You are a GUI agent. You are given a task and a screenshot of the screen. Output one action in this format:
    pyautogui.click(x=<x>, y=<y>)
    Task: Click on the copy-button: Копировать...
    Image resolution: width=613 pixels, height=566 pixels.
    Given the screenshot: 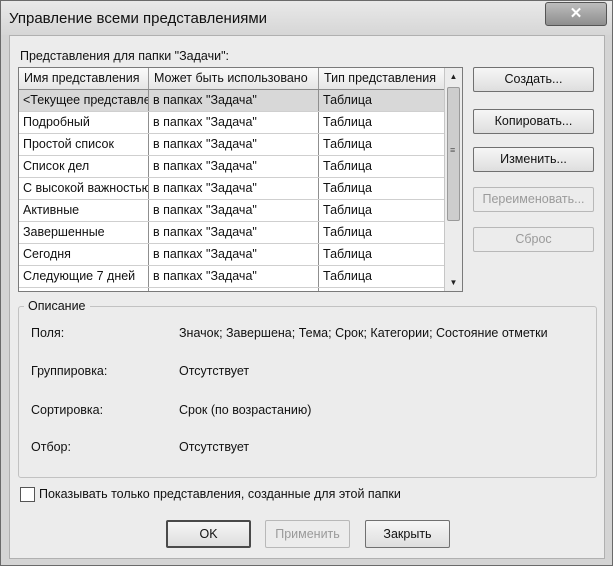 What is the action you would take?
    pyautogui.click(x=533, y=121)
    